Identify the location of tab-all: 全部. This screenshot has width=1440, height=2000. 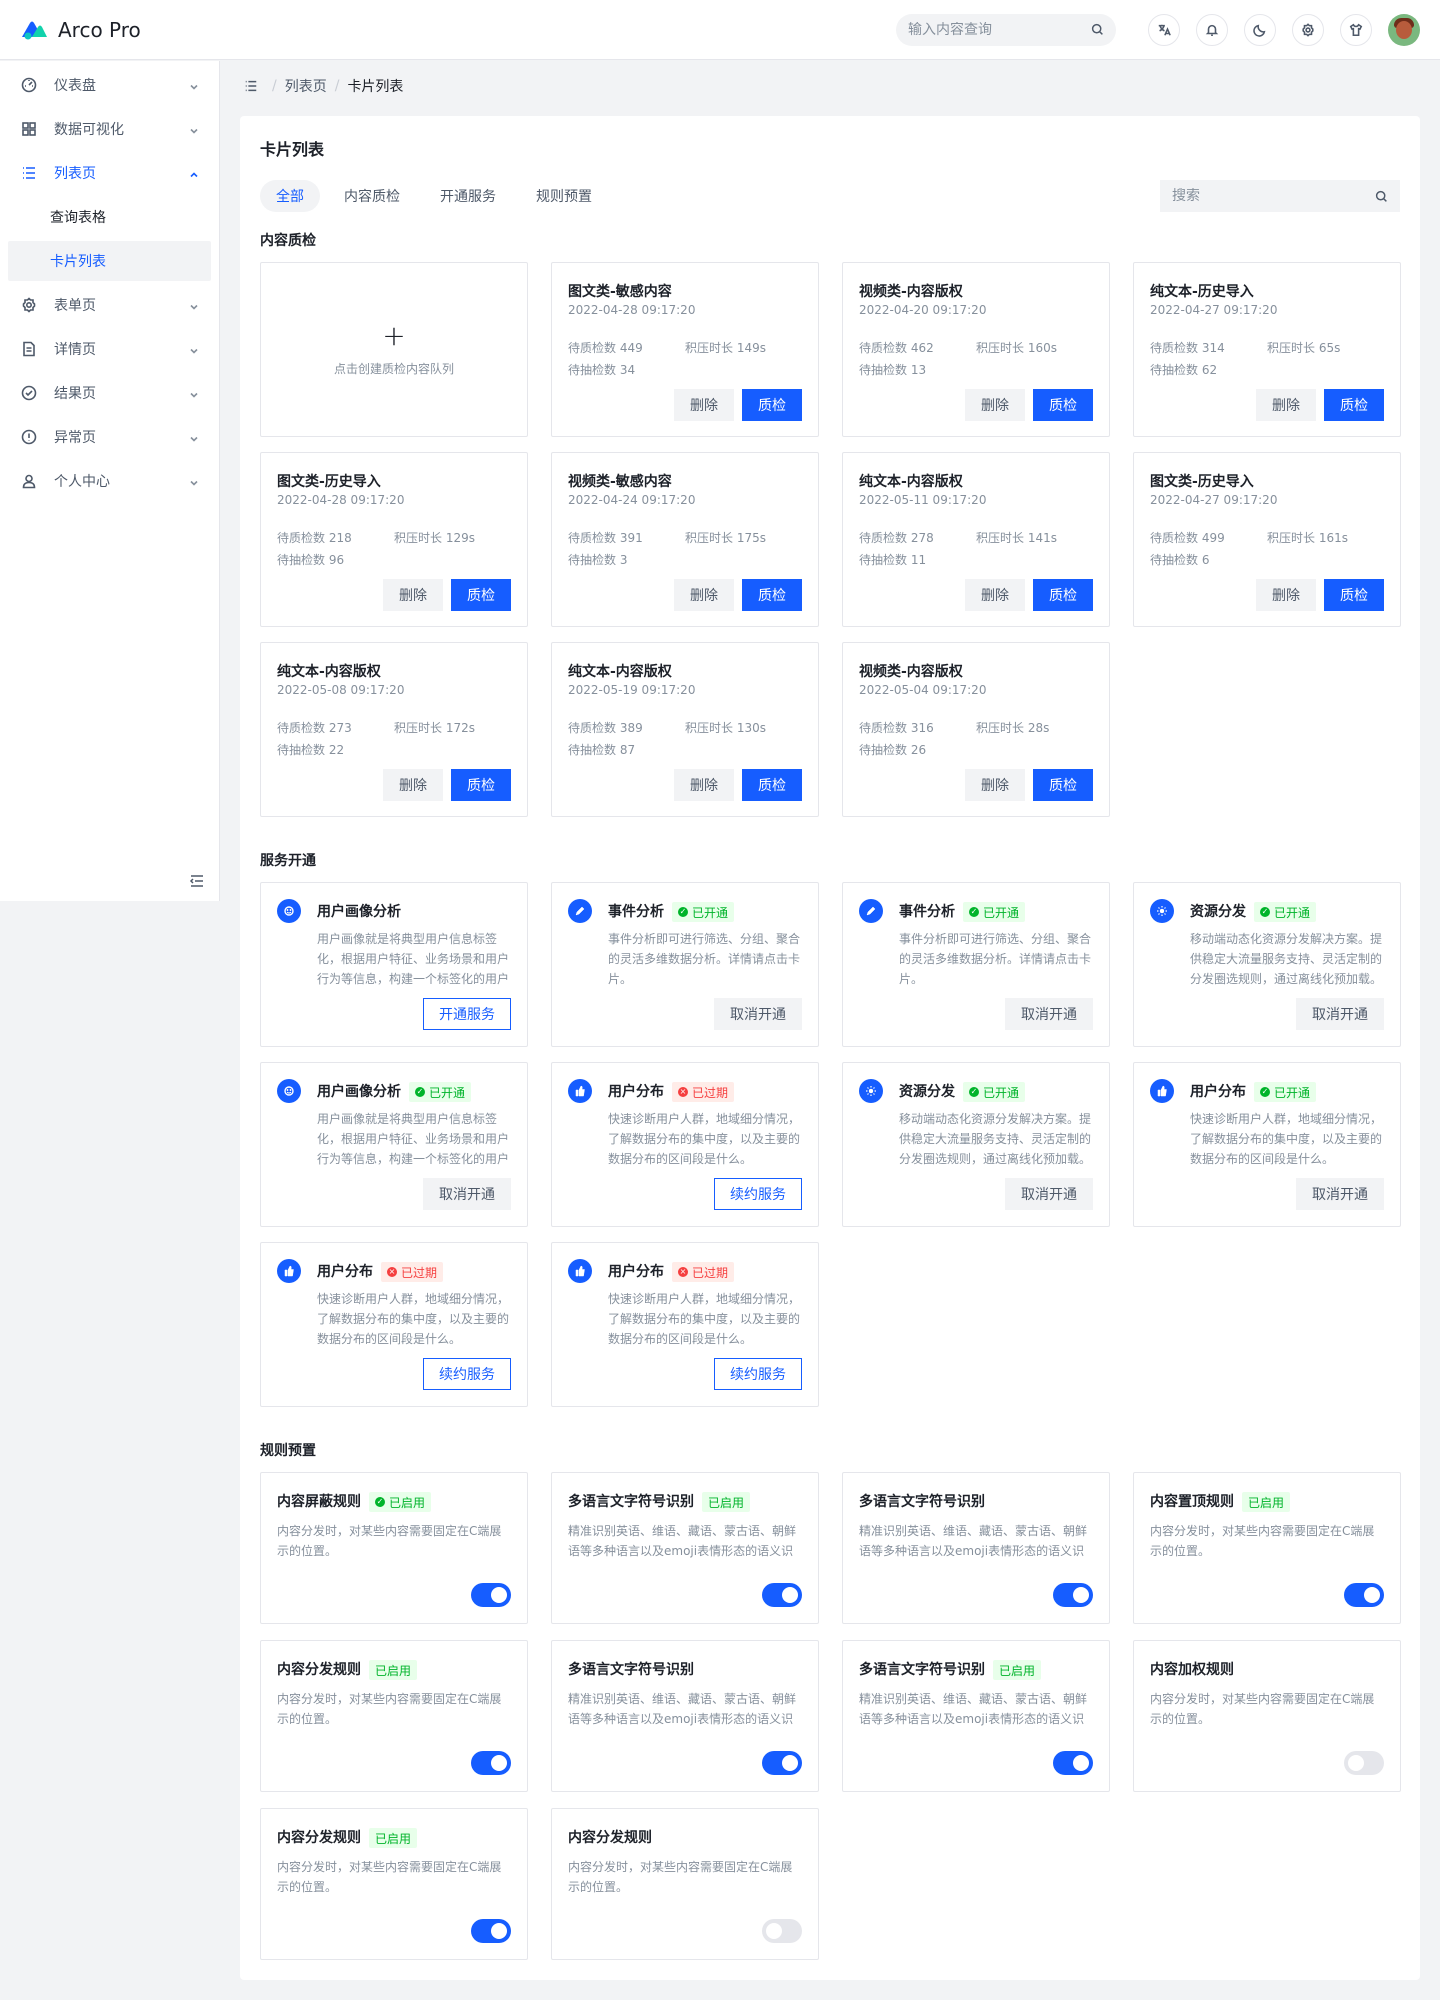
(290, 196).